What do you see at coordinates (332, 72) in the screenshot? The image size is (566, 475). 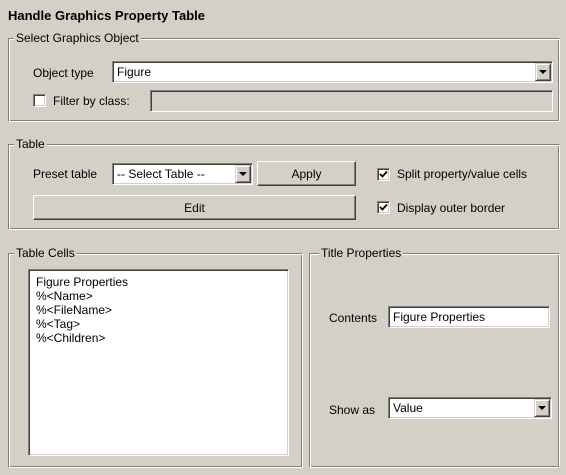 I see `object-type-dropdown: Figure` at bounding box center [332, 72].